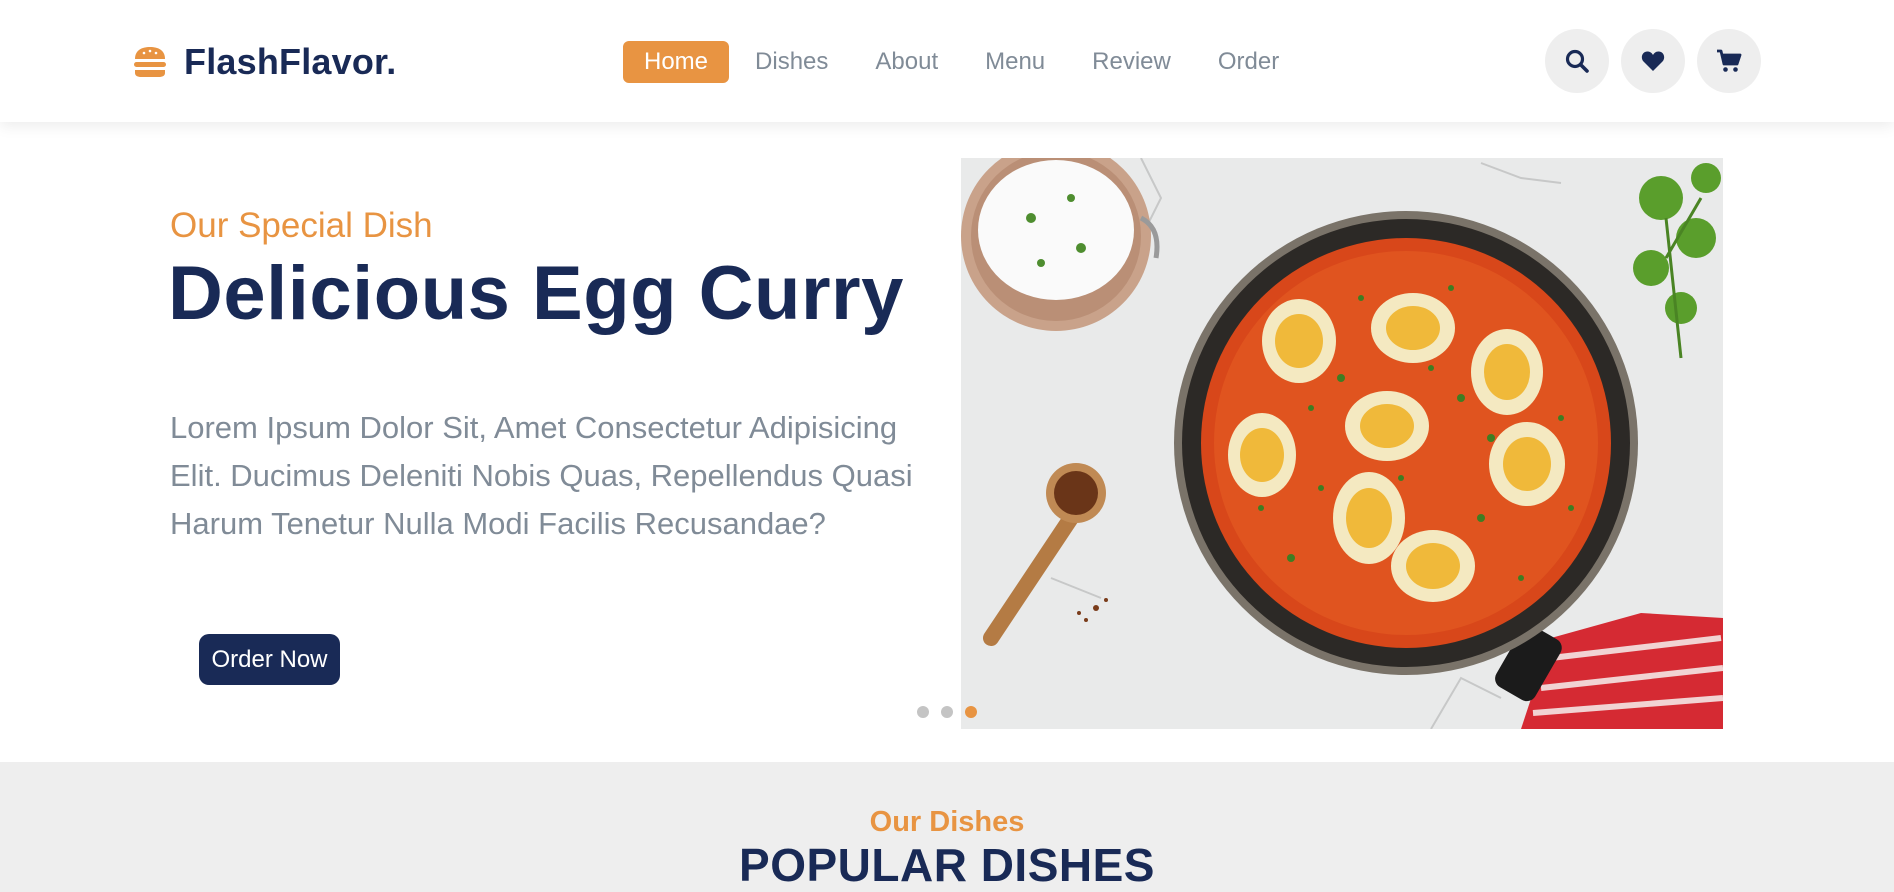 This screenshot has width=1894, height=892. I want to click on hero-title: Delicious Egg Curry, so click(536, 293).